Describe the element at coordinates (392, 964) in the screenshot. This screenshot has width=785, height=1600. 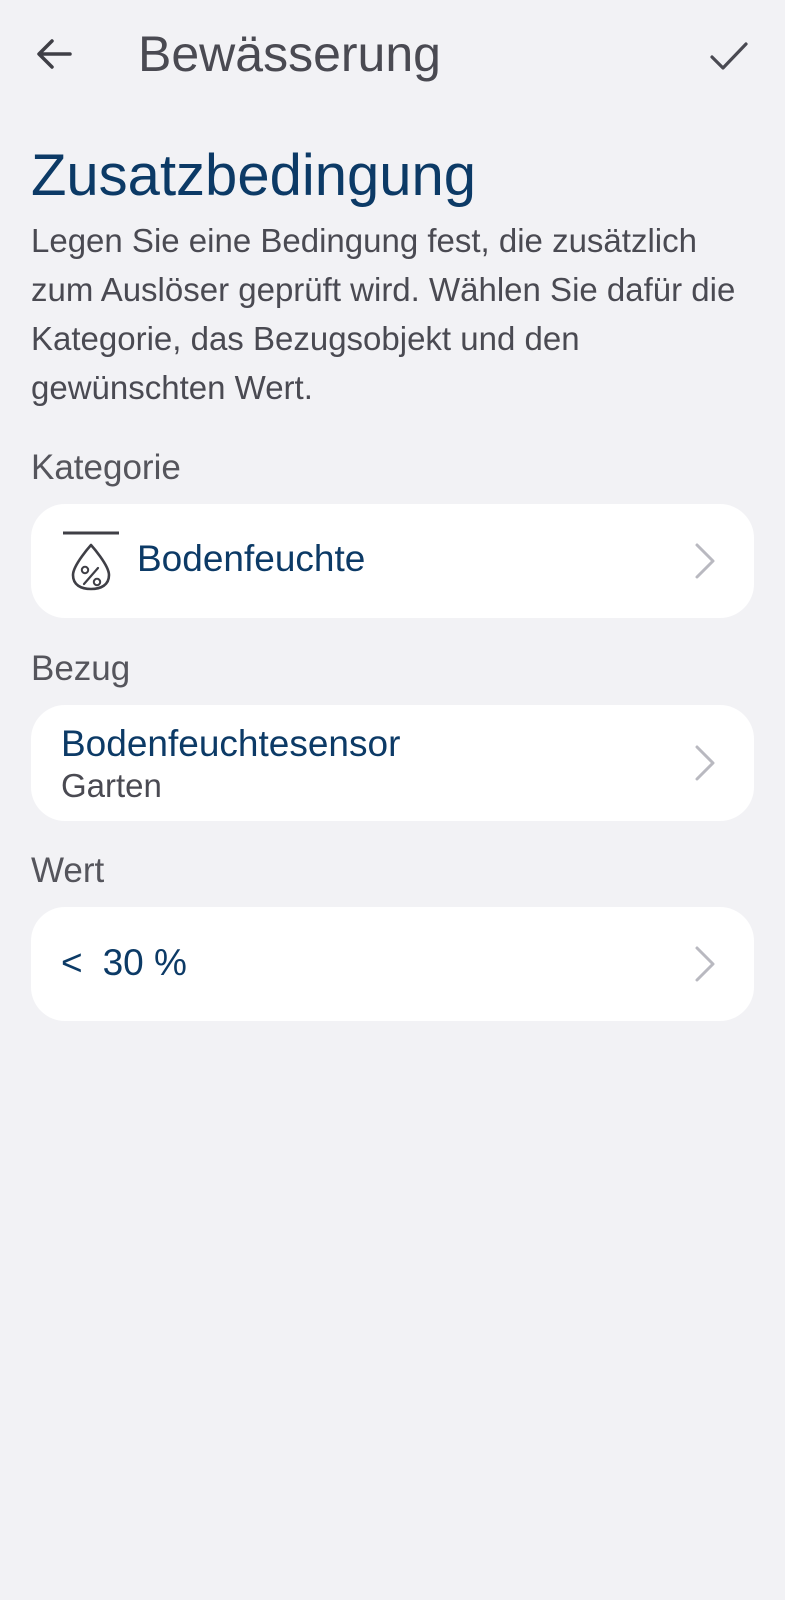
I see `value-card: <30 %` at that location.